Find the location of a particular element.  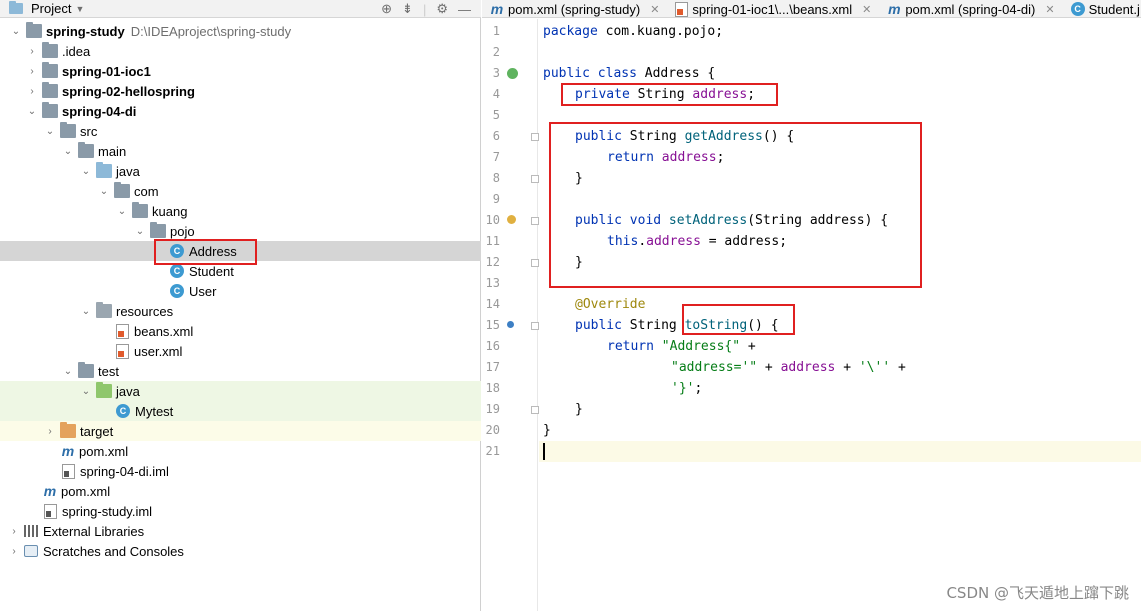

tab-student: C Student.j is located at coordinates (1102, 8).